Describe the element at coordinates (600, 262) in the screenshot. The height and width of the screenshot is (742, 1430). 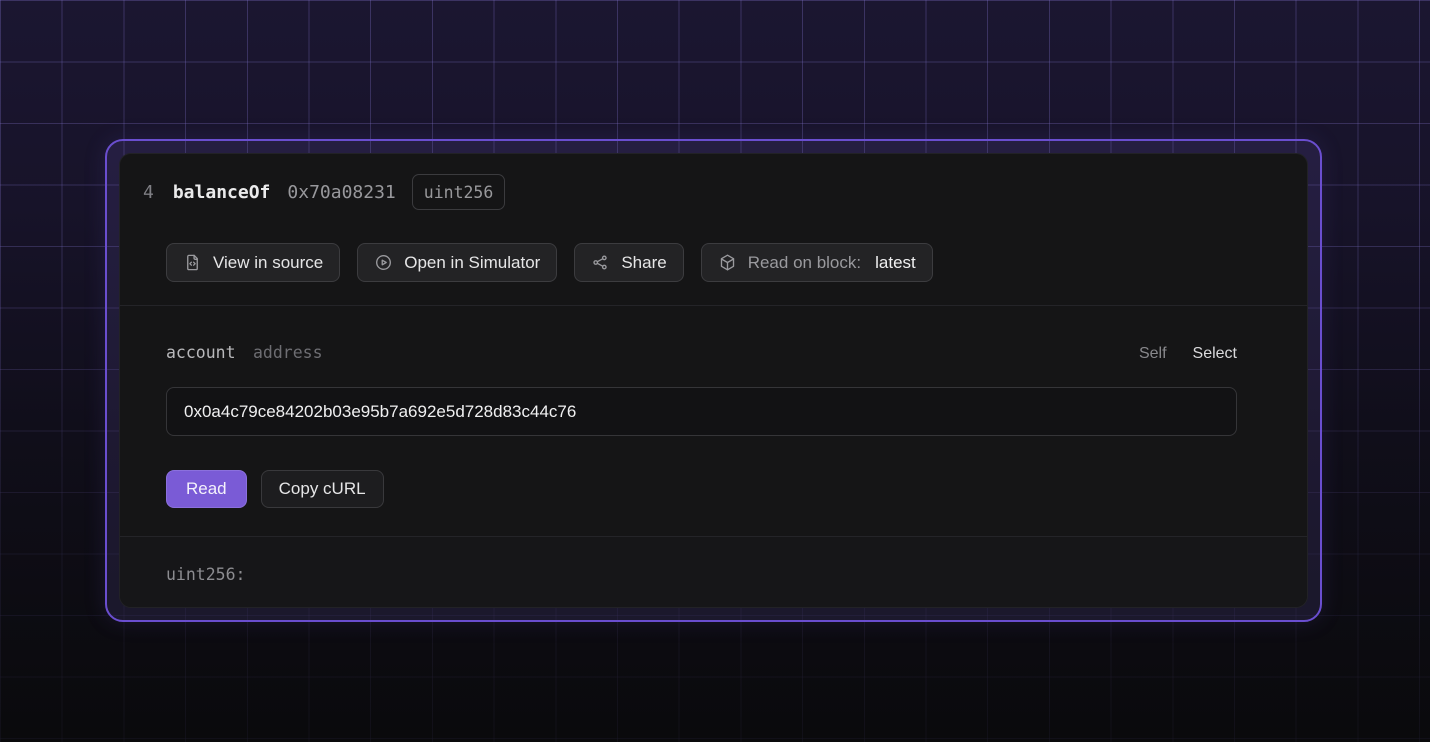
I see `share-icon` at that location.